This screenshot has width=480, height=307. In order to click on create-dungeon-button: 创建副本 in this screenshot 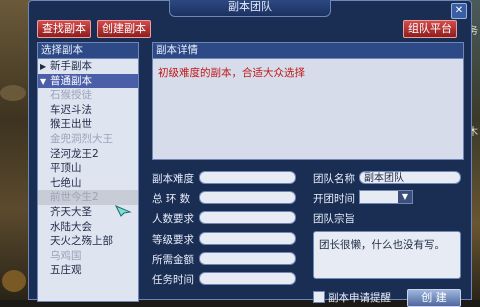, I will do `click(124, 29)`.